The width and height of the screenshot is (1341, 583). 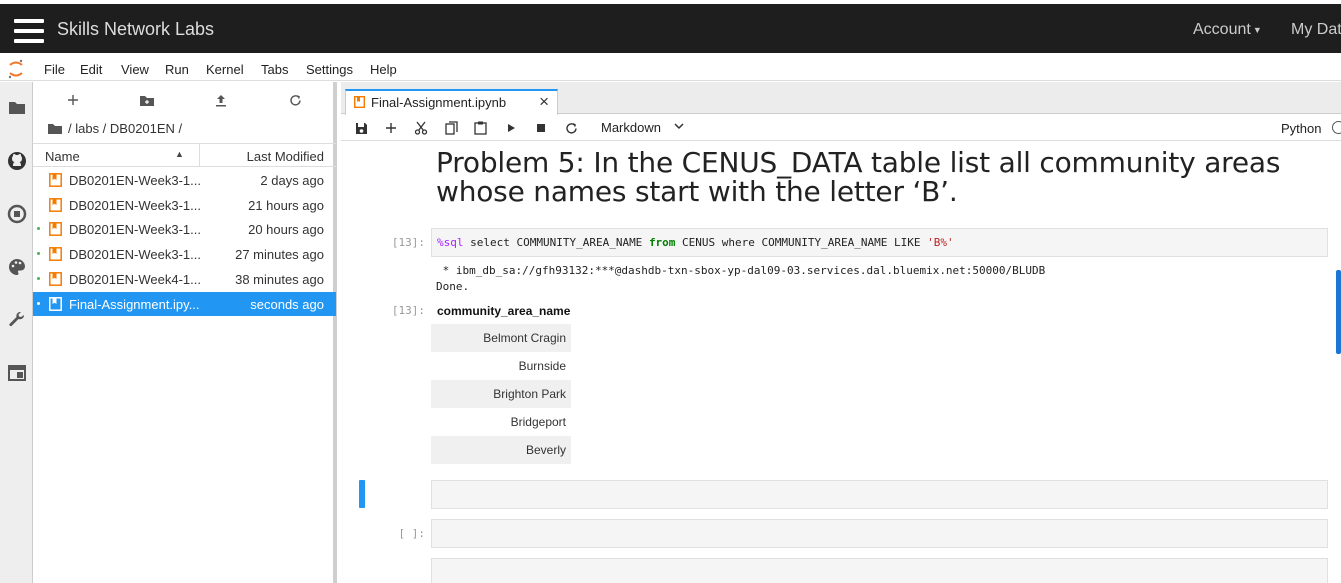 What do you see at coordinates (221, 100) in the screenshot?
I see `upload-button` at bounding box center [221, 100].